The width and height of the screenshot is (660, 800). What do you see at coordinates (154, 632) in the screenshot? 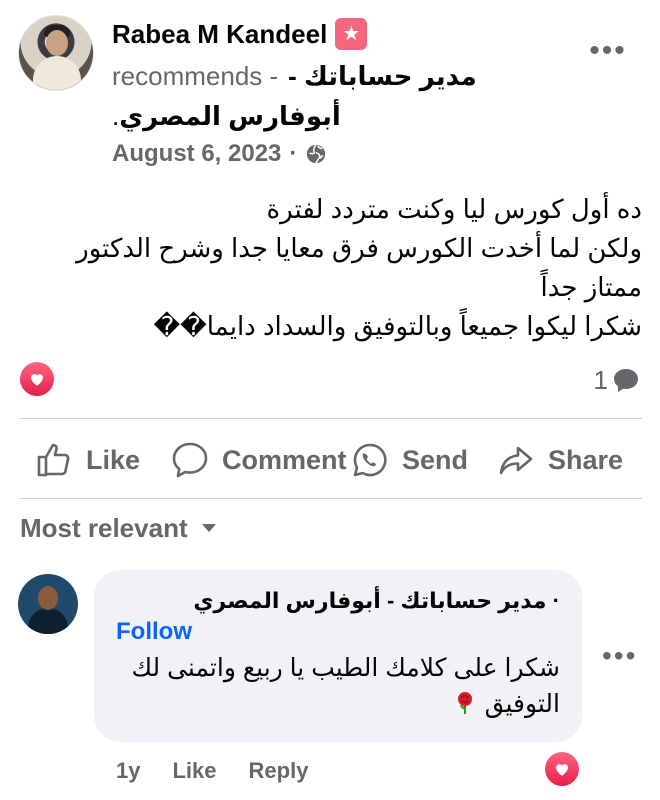
I see `follow-button: Follow` at bounding box center [154, 632].